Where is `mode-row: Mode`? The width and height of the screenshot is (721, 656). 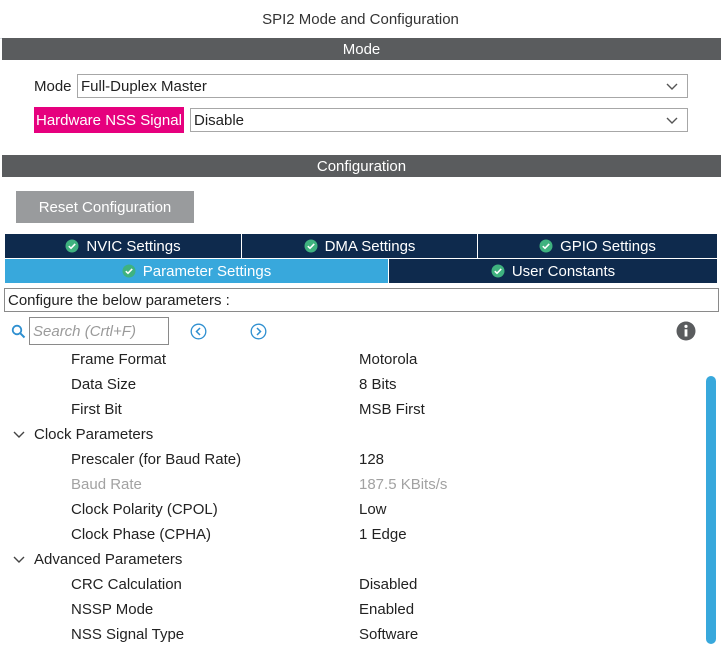 mode-row: Mode is located at coordinates (54, 86).